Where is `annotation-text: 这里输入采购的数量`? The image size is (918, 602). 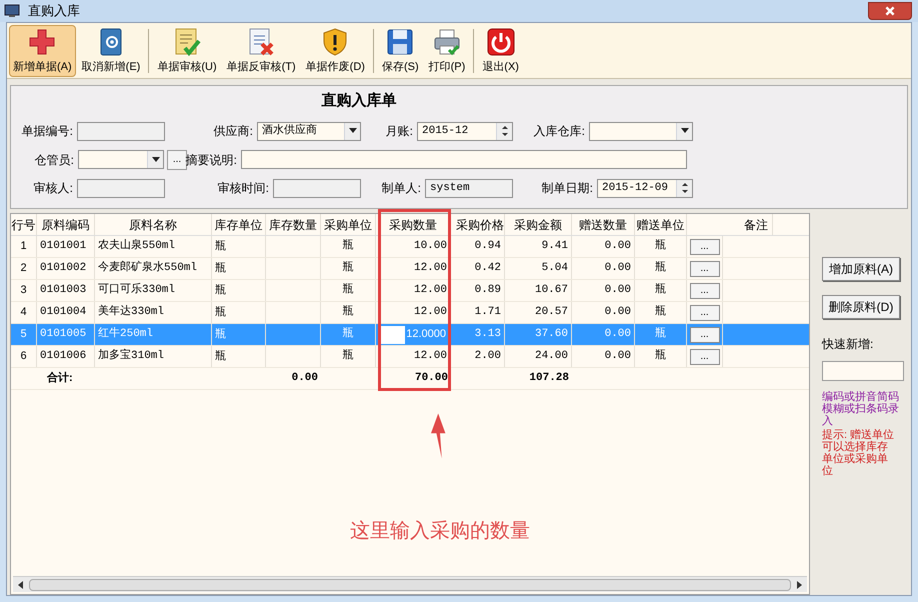 annotation-text: 这里输入采购的数量 is located at coordinates (440, 531).